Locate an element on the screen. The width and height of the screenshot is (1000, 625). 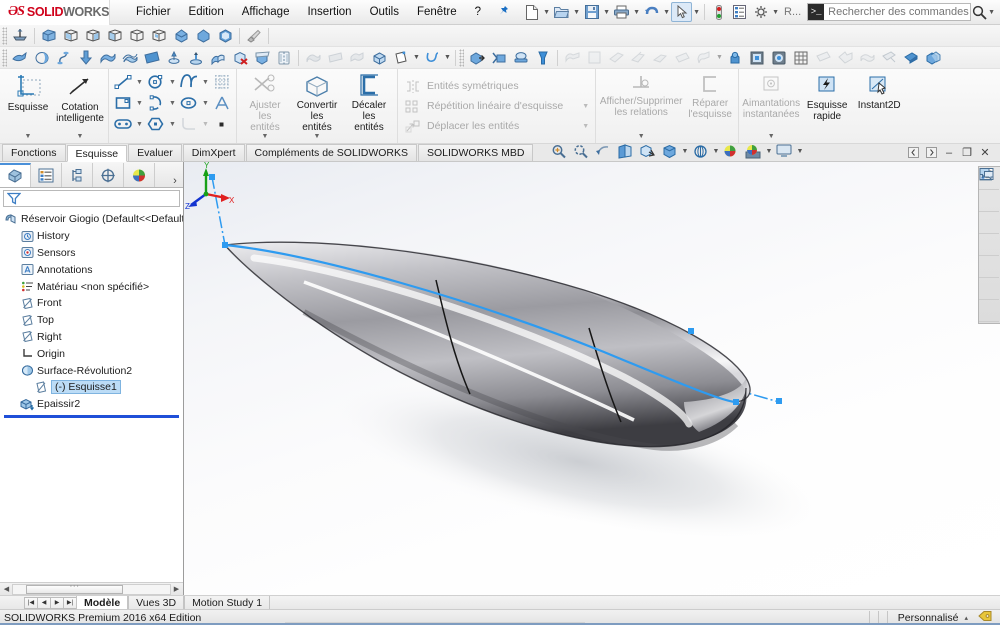
mold-core-icon is located at coordinates (757, 58).